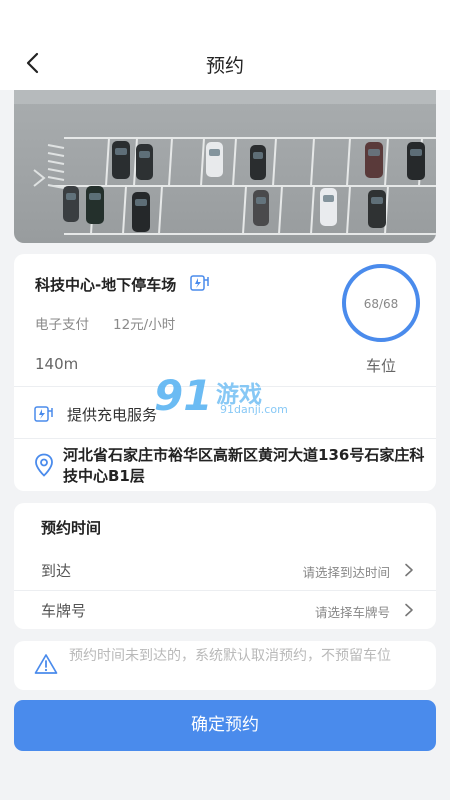  Describe the element at coordinates (380, 366) in the screenshot. I see `spaces-label: 车位` at that location.